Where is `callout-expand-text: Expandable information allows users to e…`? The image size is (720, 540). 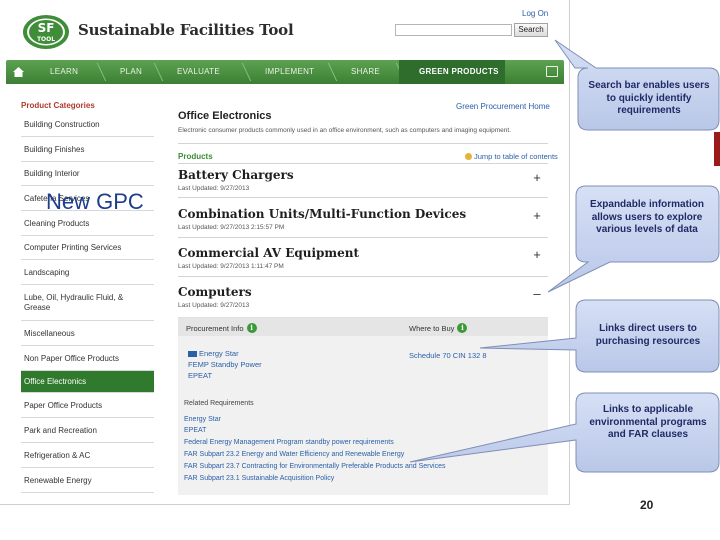
callout-expand-text: Expandable information allows users to e… is located at coordinates (647, 217).